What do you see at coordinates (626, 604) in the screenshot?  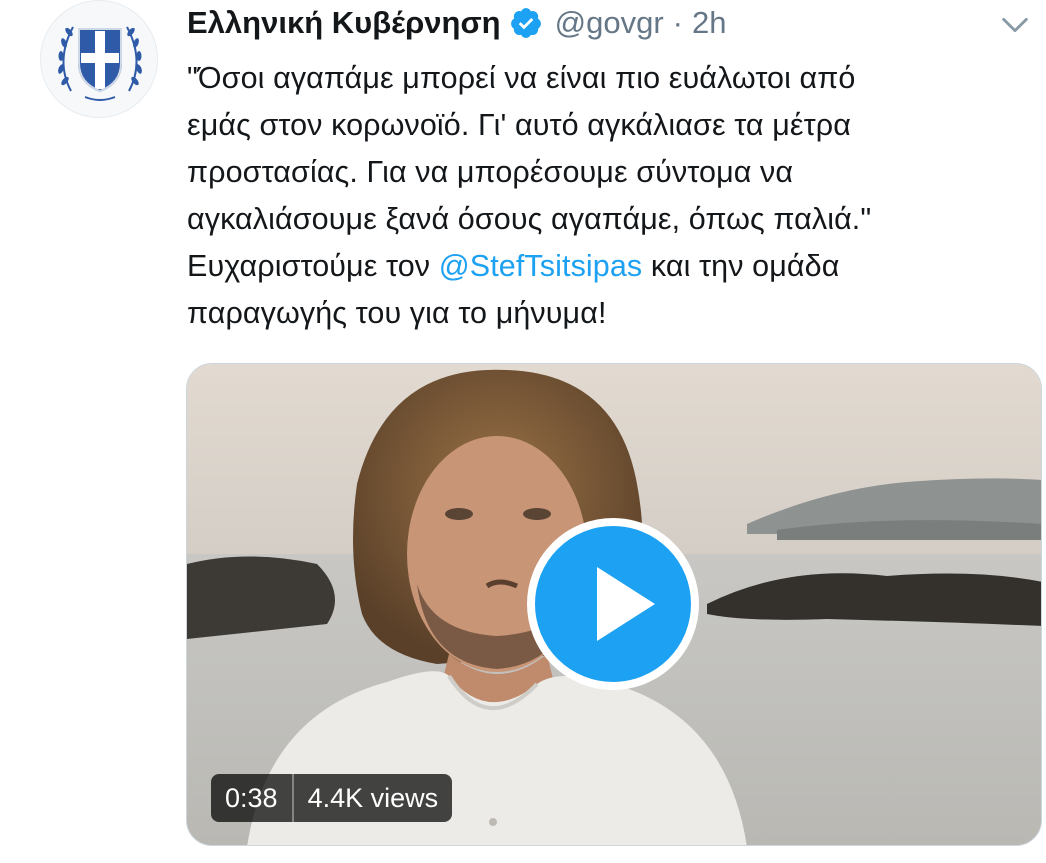 I see `play-icon` at bounding box center [626, 604].